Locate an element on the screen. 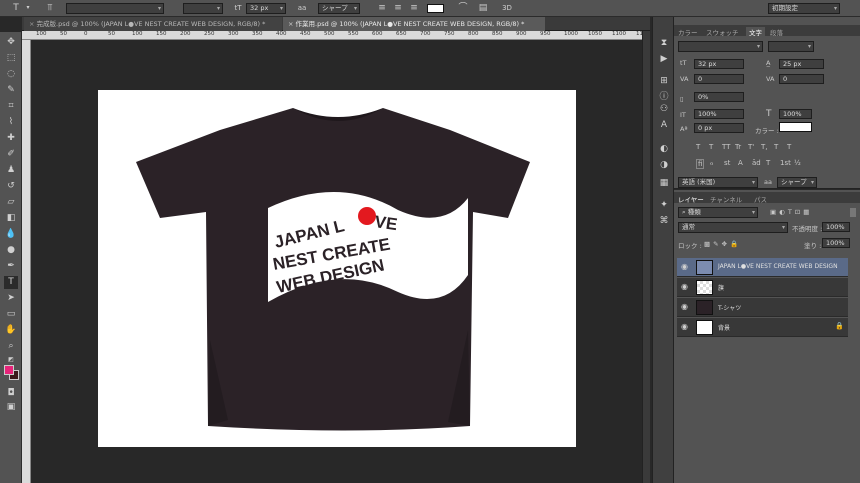 Image resolution: width=860 pixels, height=483 pixels. navigator-icon: ▦ is located at coordinates (664, 183).